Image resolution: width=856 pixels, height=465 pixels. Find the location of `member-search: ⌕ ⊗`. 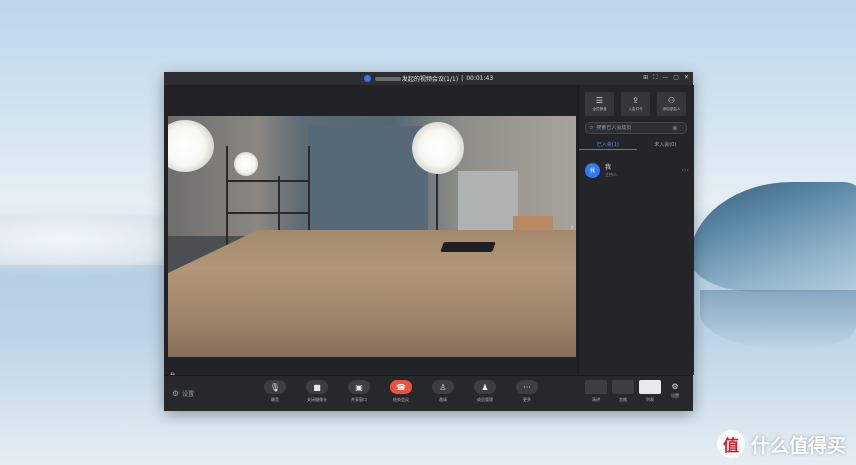

member-search: ⌕ ⊗ is located at coordinates (636, 128).